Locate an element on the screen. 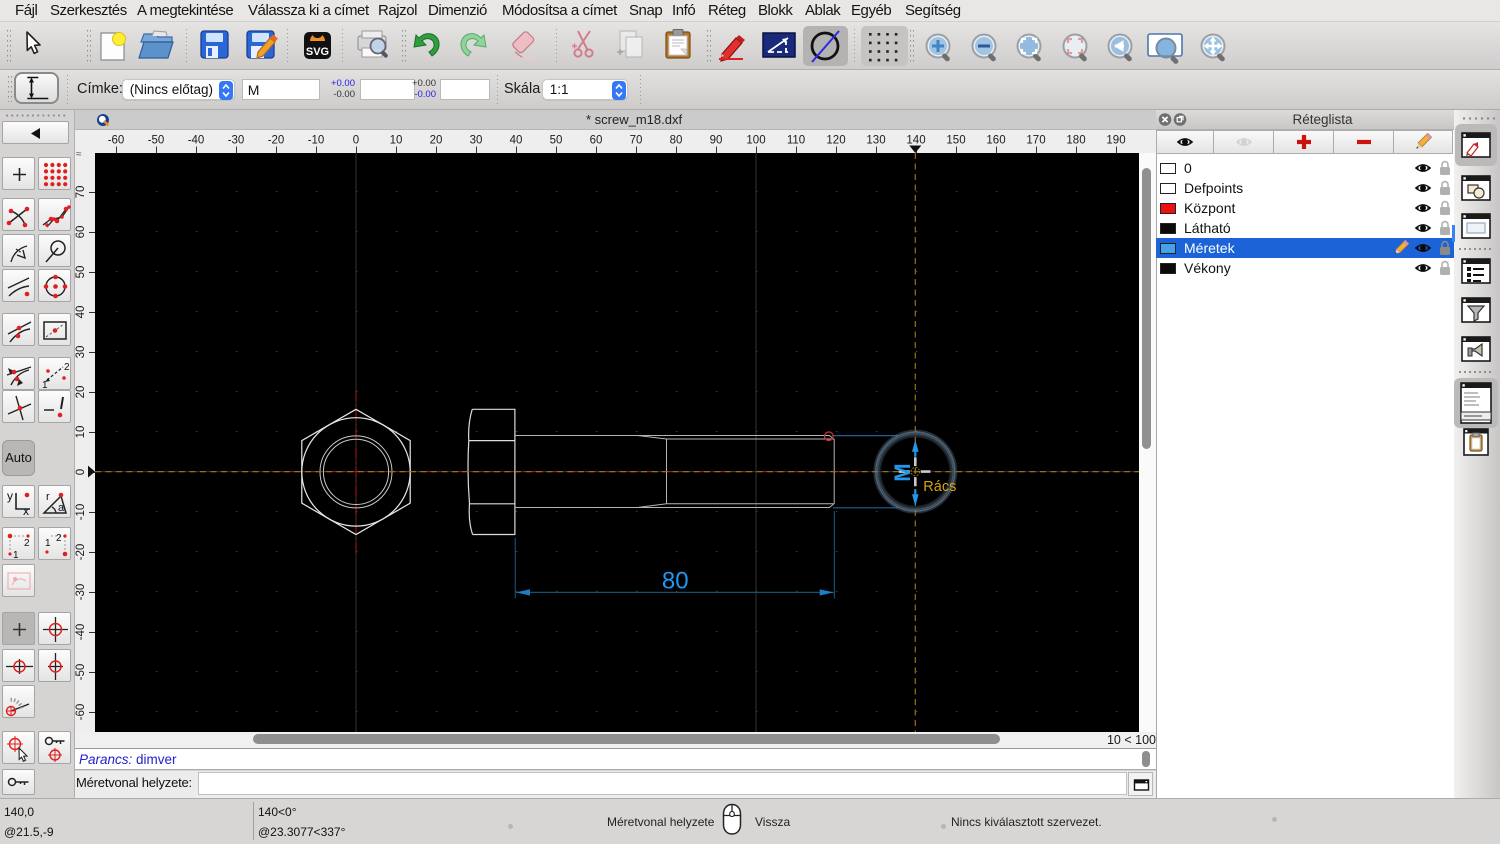  svg-text: a is located at coordinates (61, 508).